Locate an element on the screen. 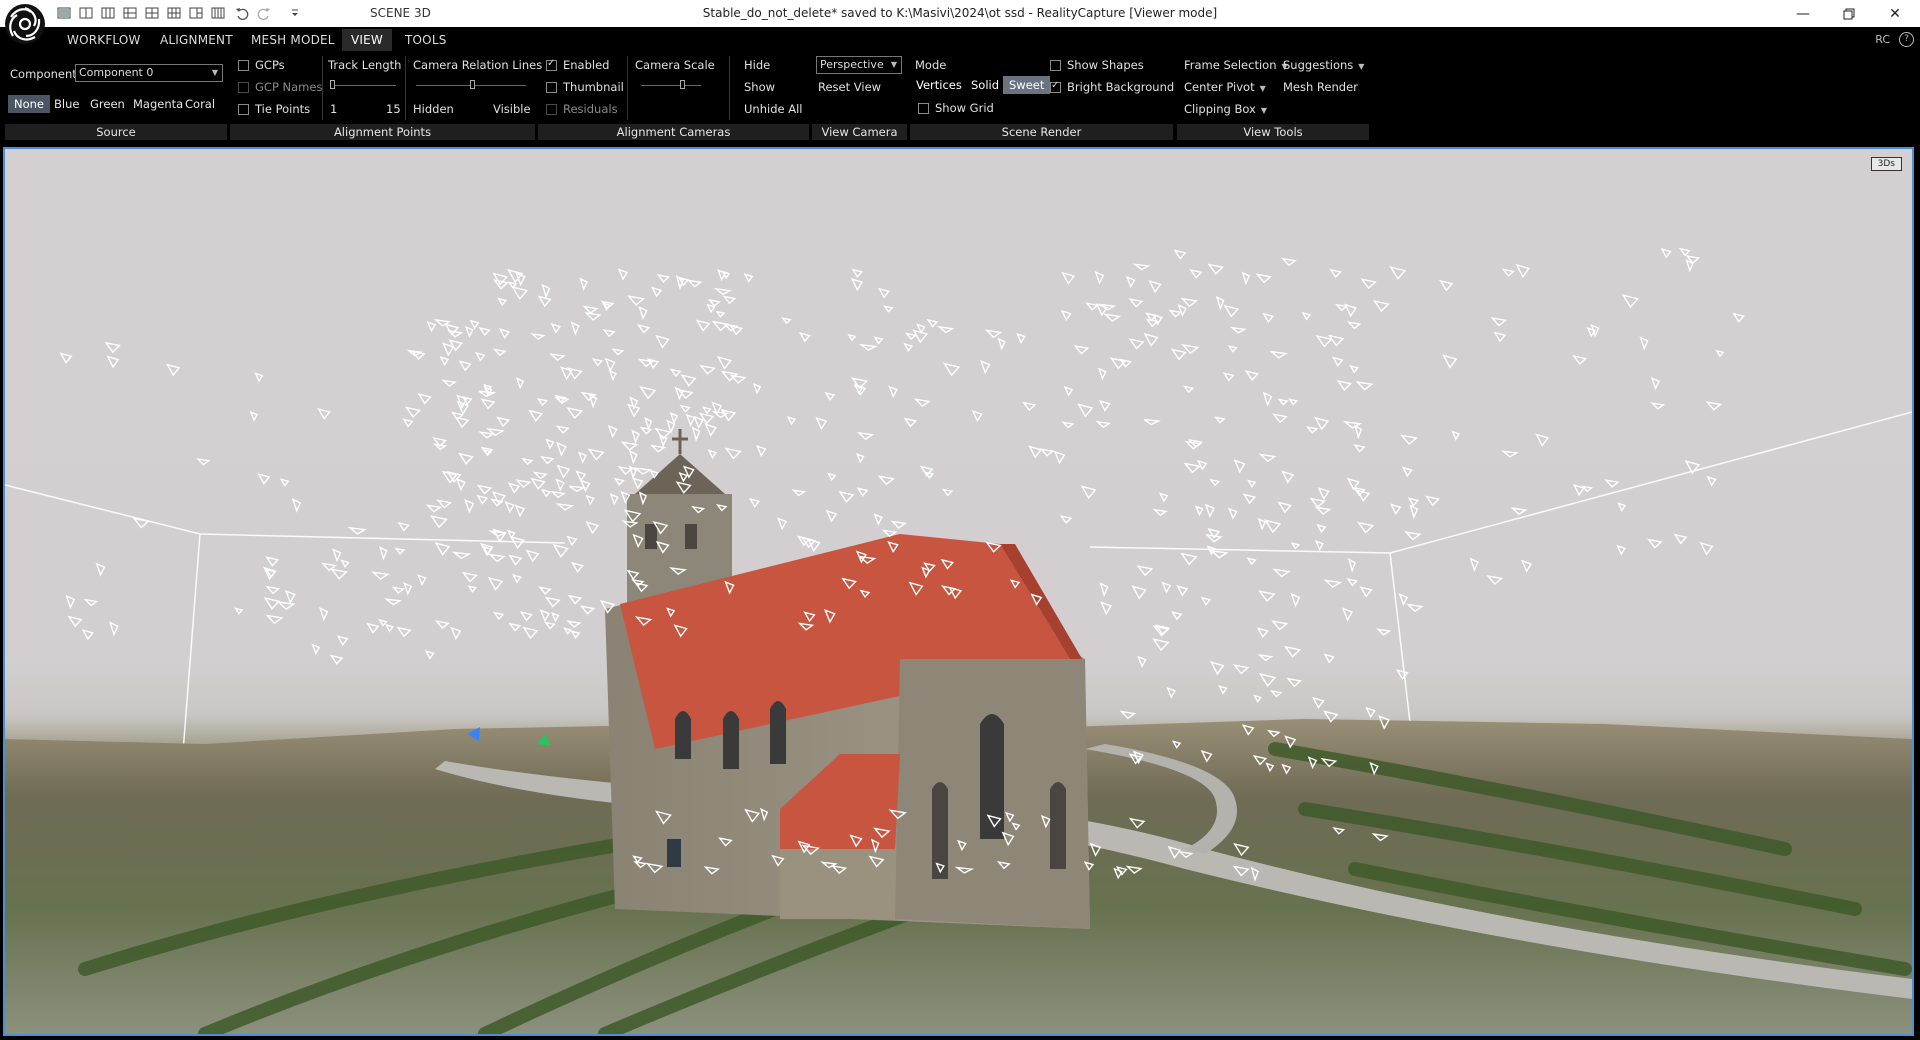 The image size is (1920, 1040). bright-background-checkbox is located at coordinates (1055, 86).